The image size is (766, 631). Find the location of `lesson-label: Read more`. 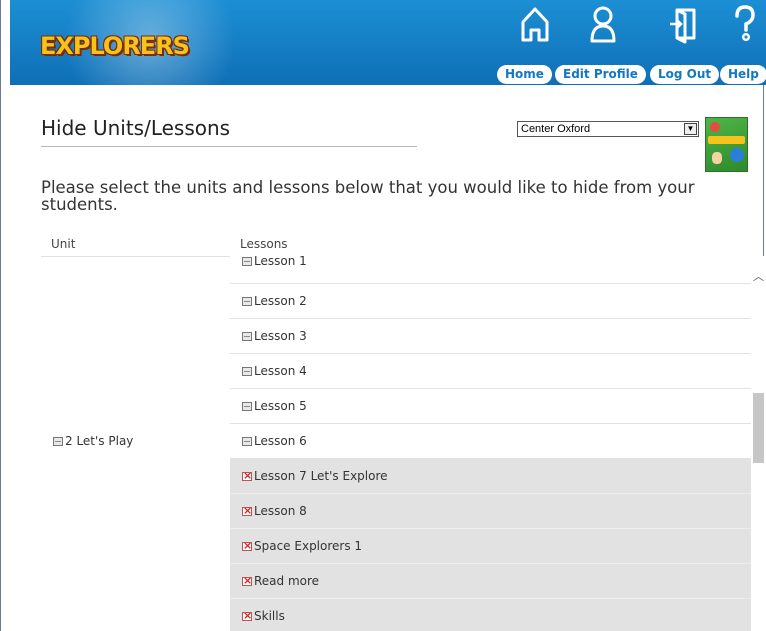

lesson-label: Read more is located at coordinates (287, 581).